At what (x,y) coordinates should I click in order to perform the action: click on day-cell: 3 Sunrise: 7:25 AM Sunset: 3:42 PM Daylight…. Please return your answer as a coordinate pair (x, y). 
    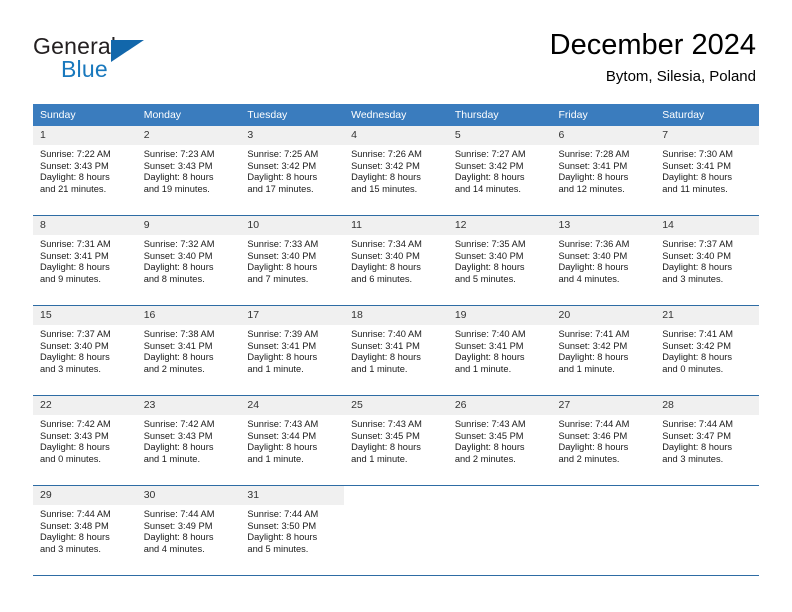
    Looking at the image, I should click on (292, 171).